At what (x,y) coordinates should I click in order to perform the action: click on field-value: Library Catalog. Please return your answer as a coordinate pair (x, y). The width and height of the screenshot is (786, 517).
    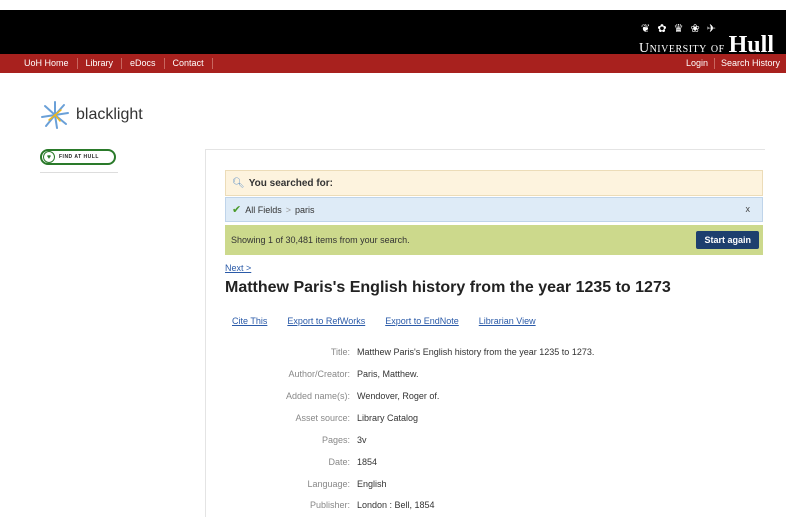
    Looking at the image, I should click on (388, 418).